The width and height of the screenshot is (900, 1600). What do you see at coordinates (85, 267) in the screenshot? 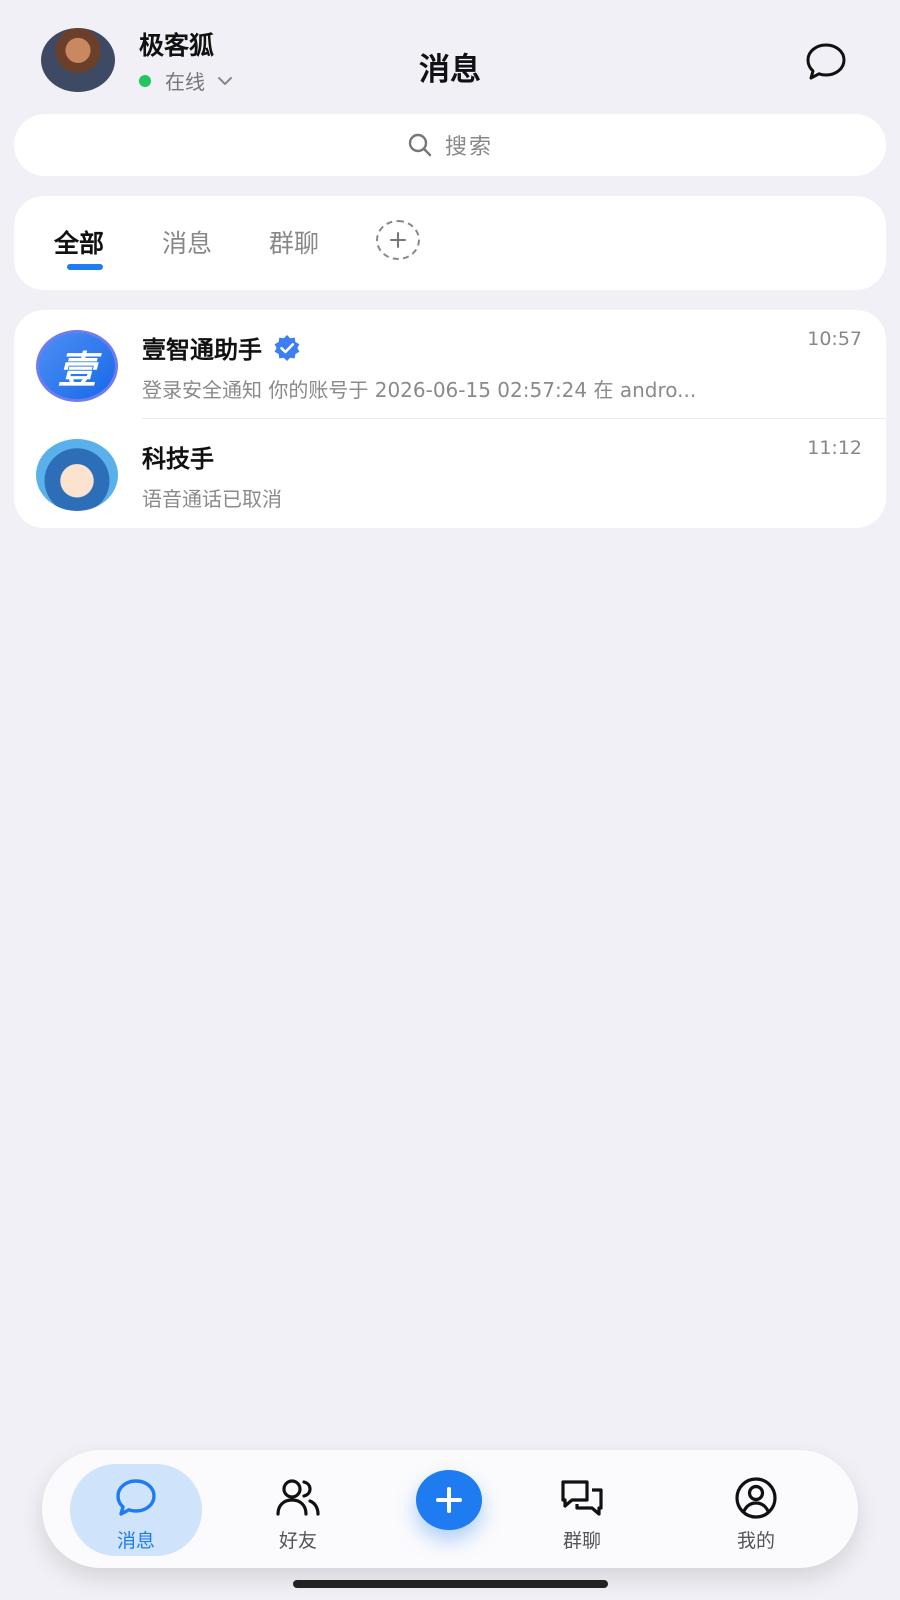
I see `active-tab-indicator` at bounding box center [85, 267].